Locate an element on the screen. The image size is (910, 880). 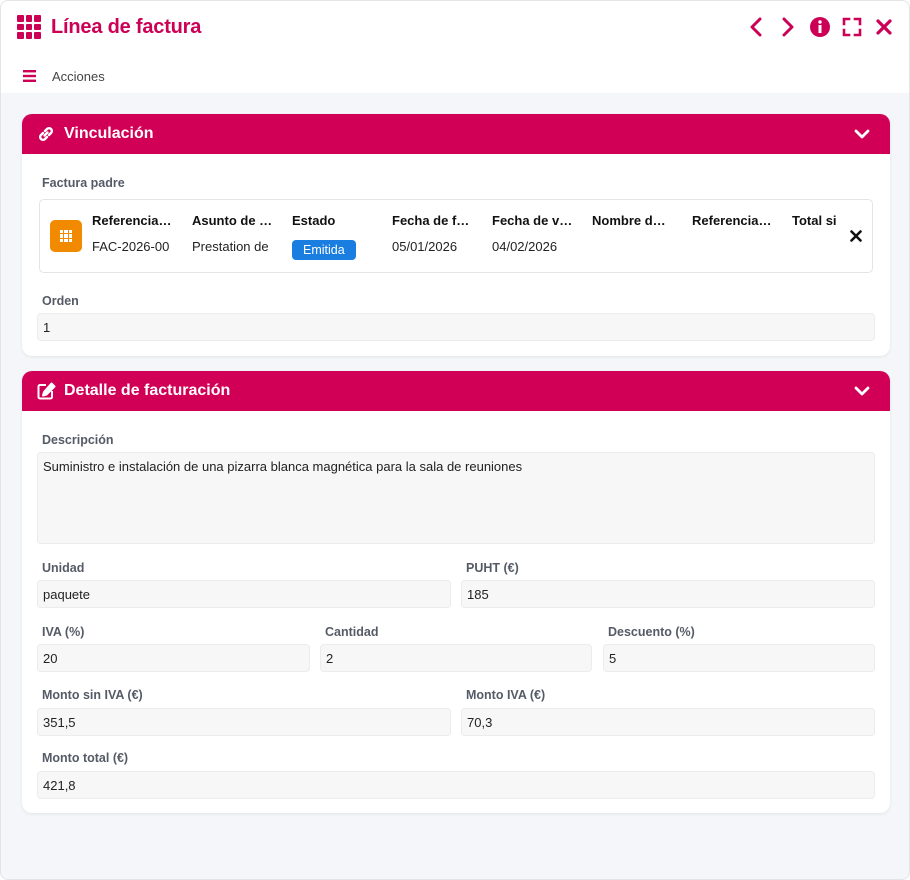
unidad-field: paquete is located at coordinates (244, 594).